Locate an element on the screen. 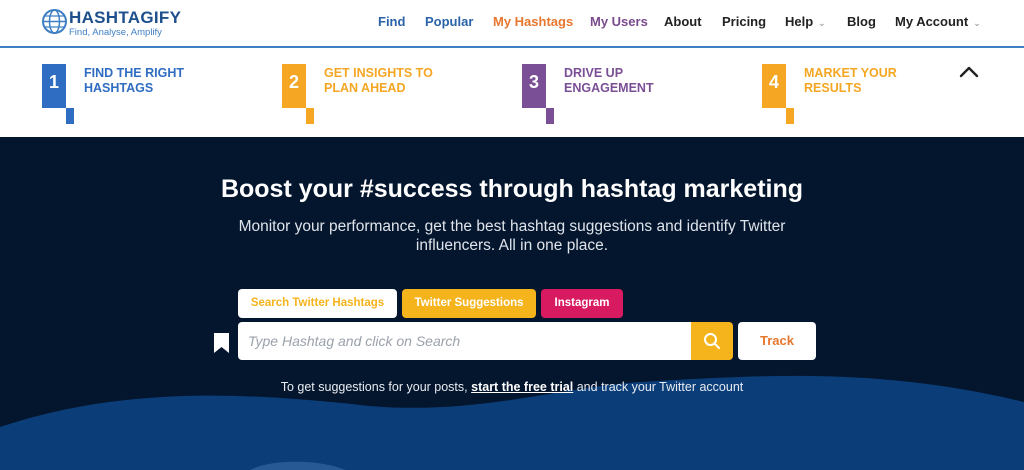  step-1-label: Find the right hashtags is located at coordinates (134, 81).